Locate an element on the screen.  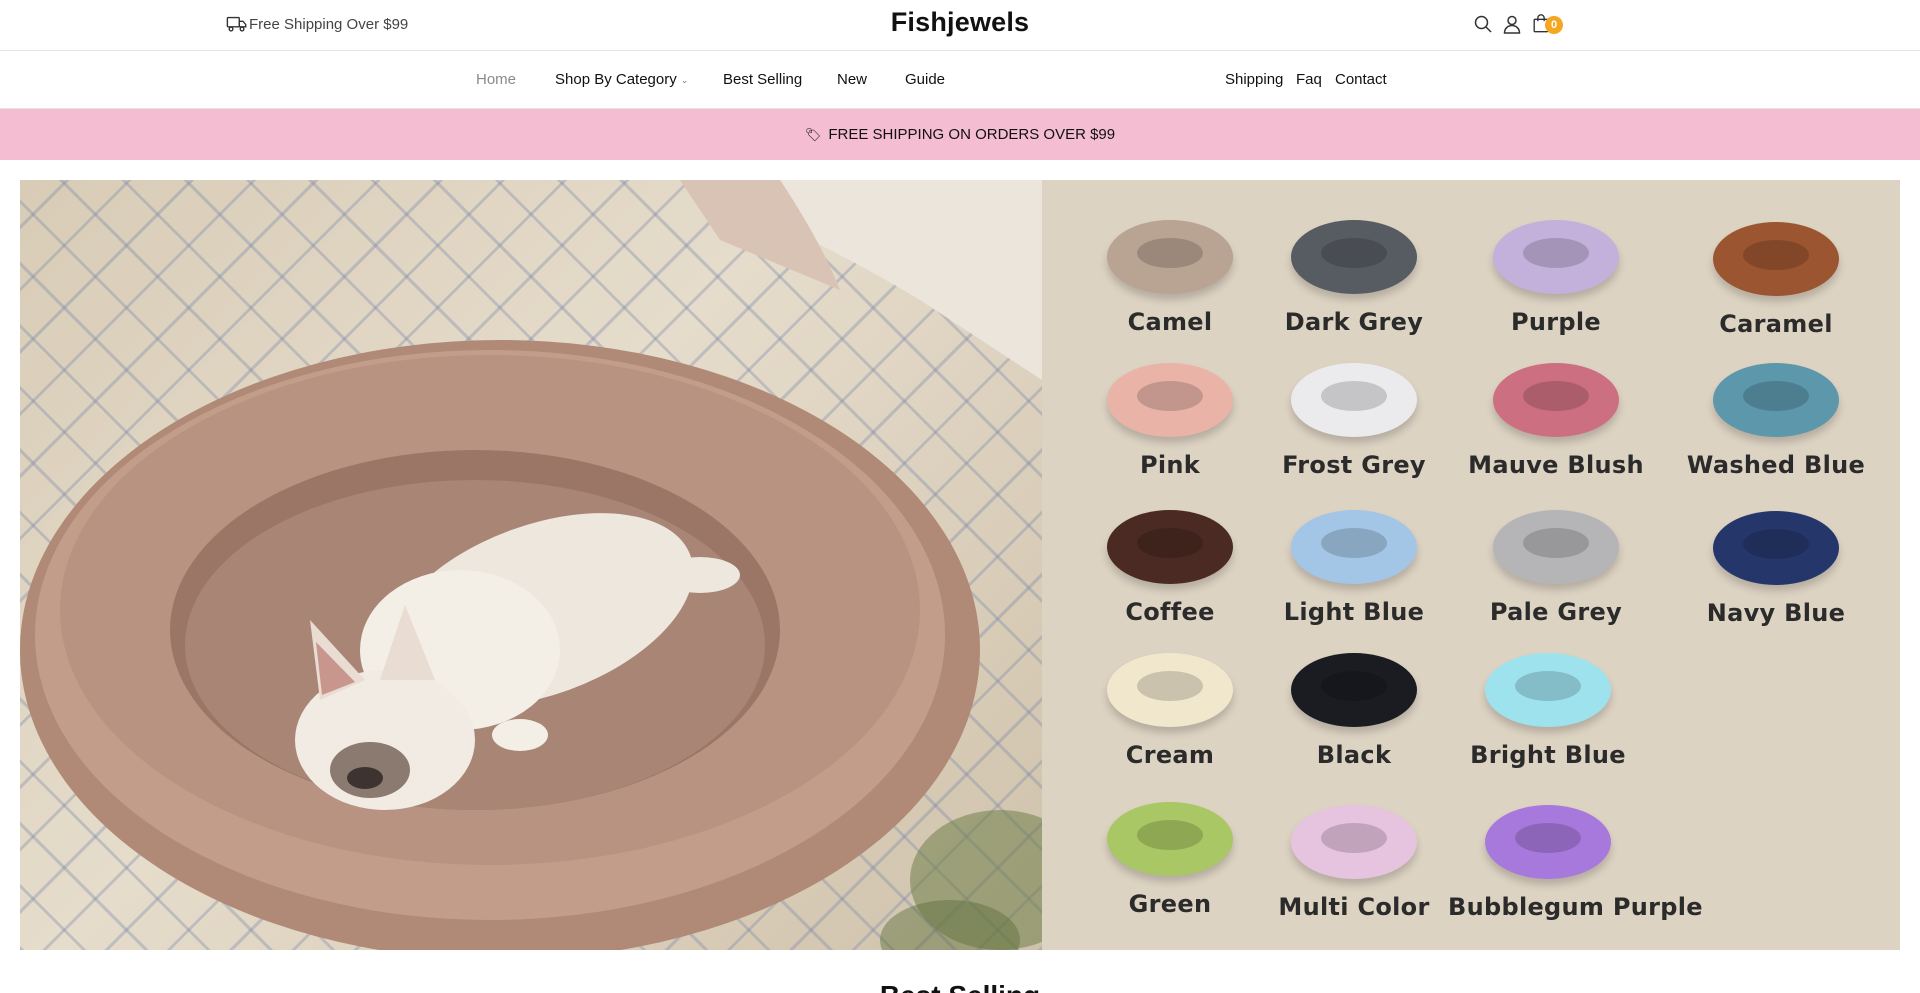
swatch-label: Pink is located at coordinates (1170, 465).